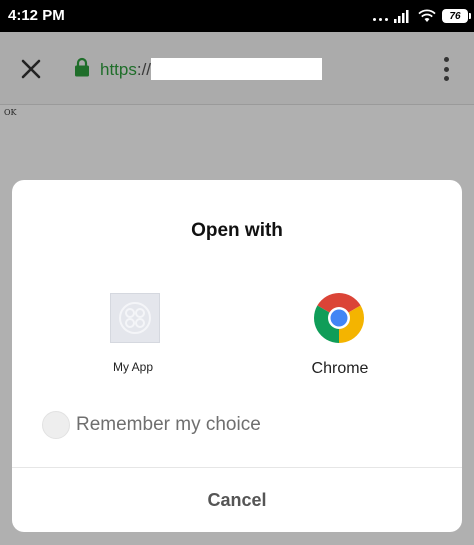  Describe the element at coordinates (118, 69) in the screenshot. I see `url-scheme: https` at that location.